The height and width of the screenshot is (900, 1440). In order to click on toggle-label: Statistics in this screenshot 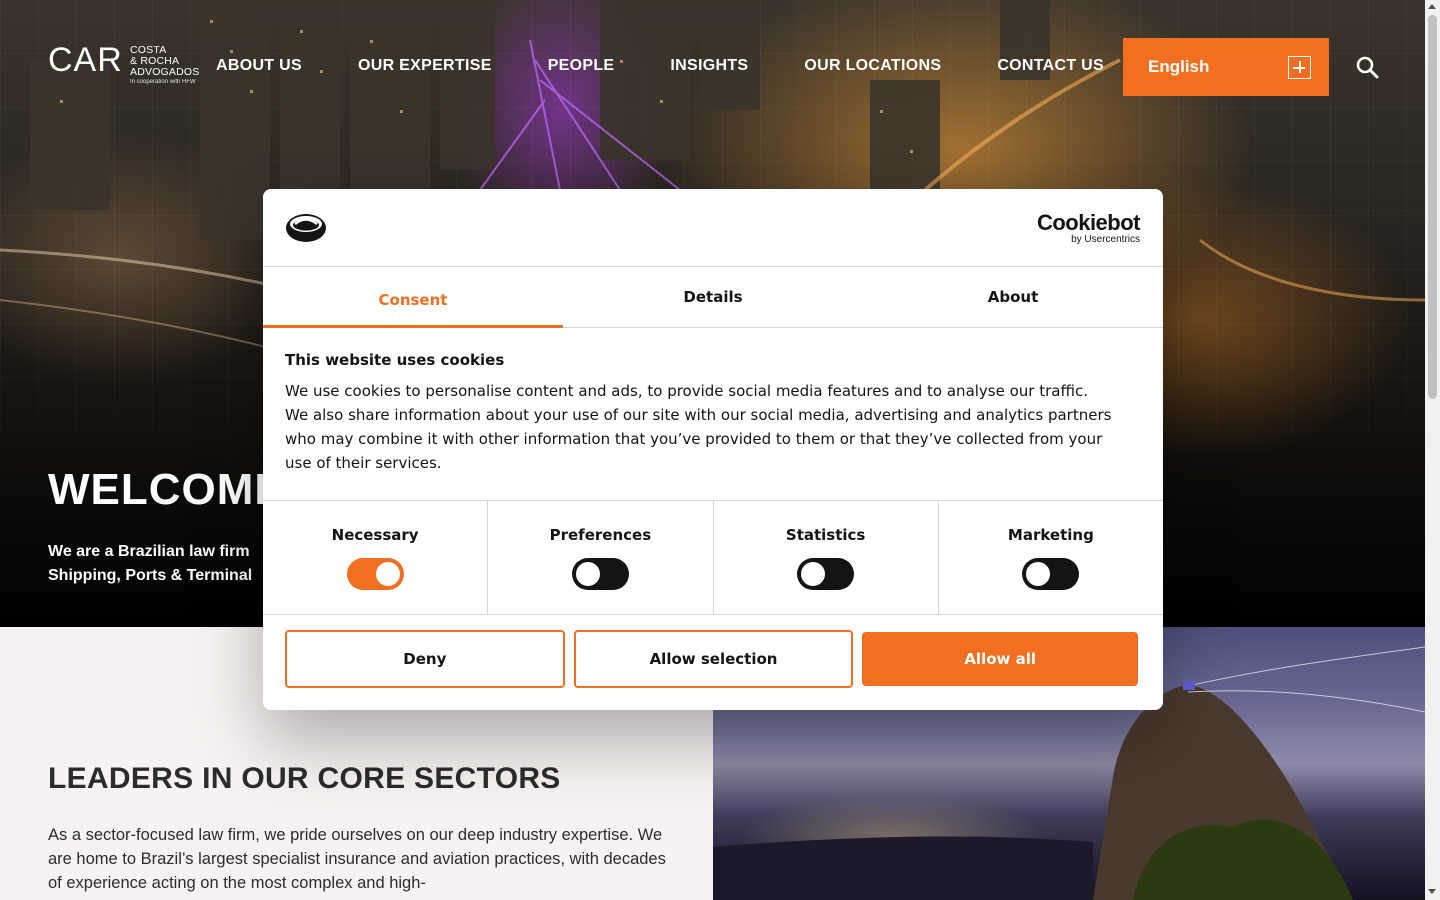, I will do `click(825, 535)`.